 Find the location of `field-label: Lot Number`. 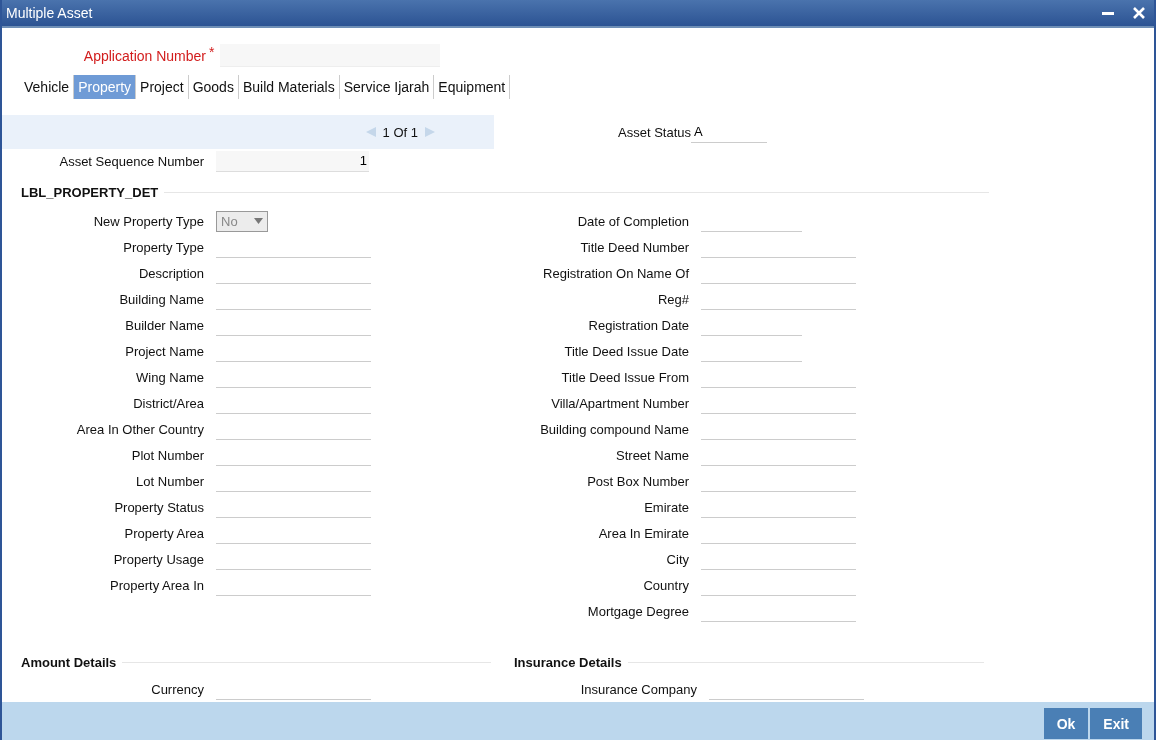

field-label: Lot Number is located at coordinates (169, 481).